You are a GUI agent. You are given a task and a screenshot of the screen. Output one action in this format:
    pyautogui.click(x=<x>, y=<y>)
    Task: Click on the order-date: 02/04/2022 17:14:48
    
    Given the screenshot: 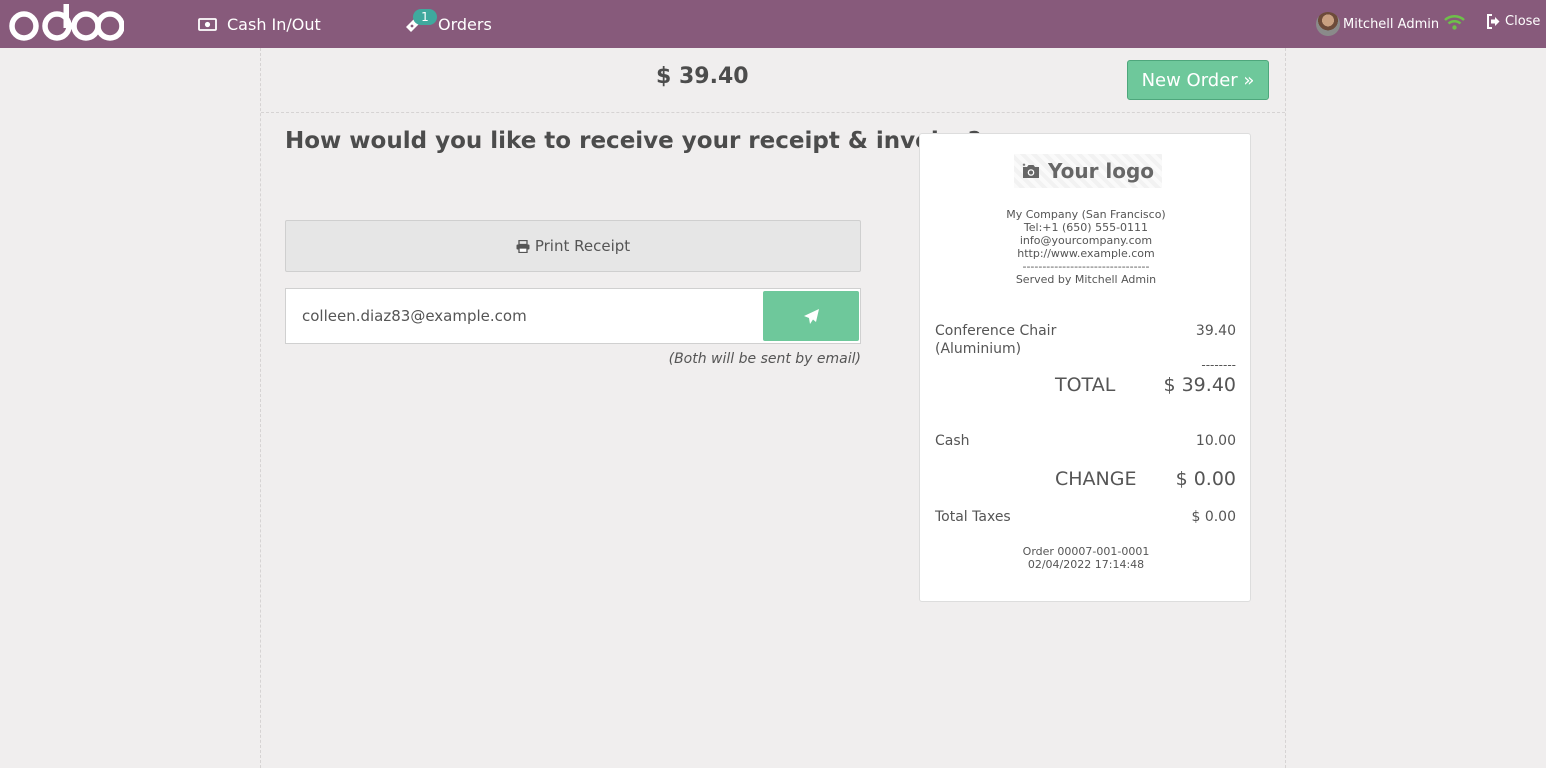 What is the action you would take?
    pyautogui.click(x=1086, y=564)
    